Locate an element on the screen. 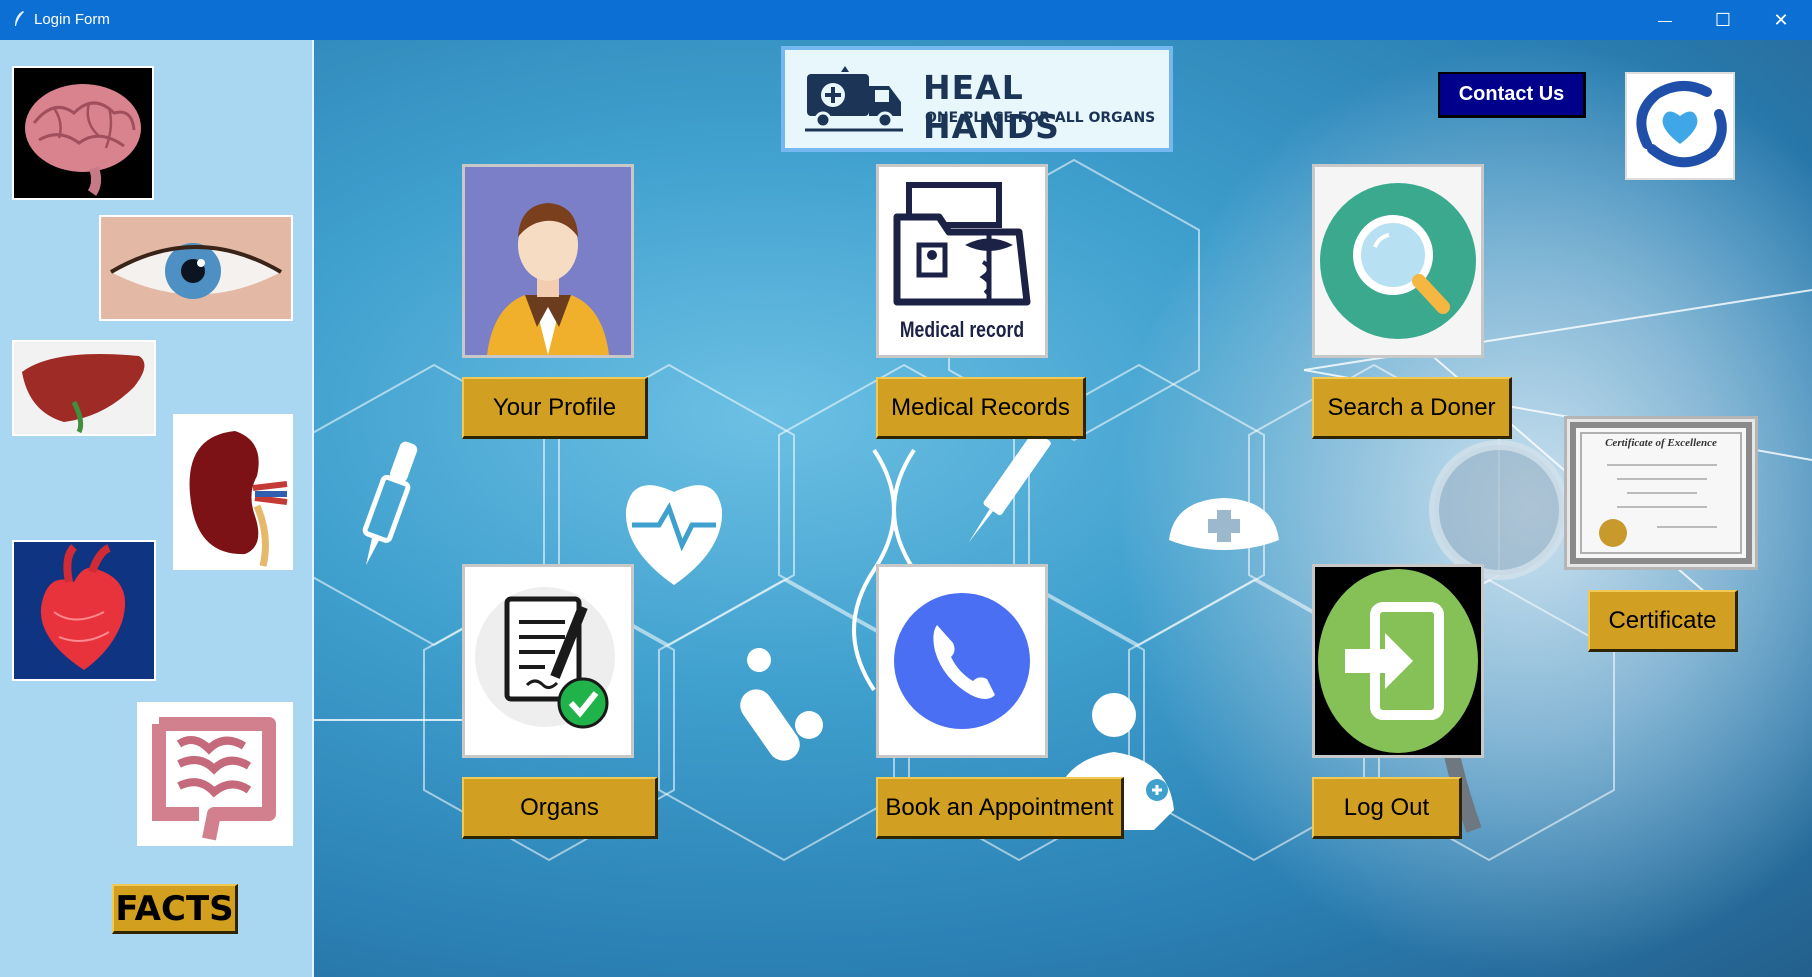 The width and height of the screenshot is (1812, 977). heart-image is located at coordinates (84, 610).